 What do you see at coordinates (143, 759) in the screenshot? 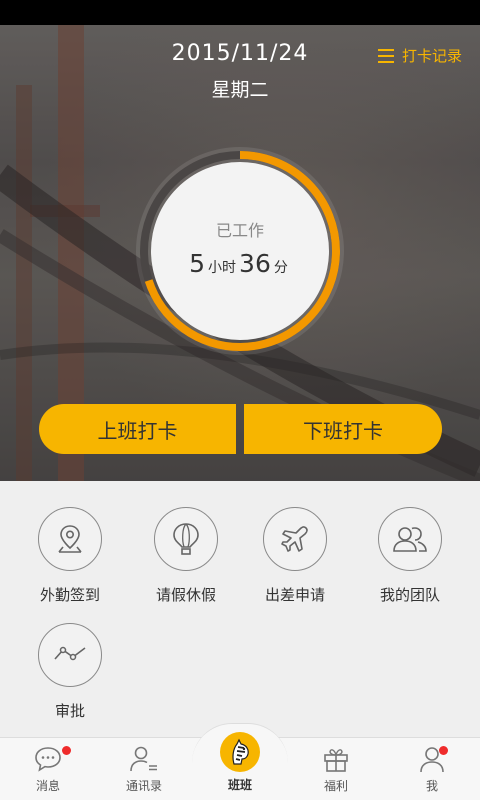
I see `contacts-icon` at bounding box center [143, 759].